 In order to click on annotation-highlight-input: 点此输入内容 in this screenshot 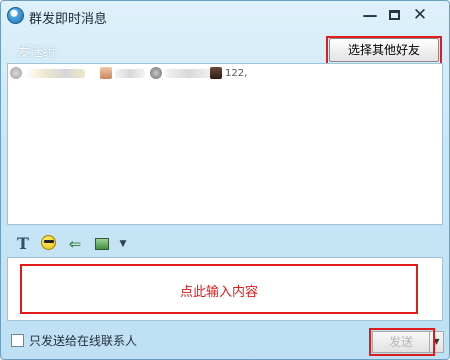, I will do `click(219, 289)`.